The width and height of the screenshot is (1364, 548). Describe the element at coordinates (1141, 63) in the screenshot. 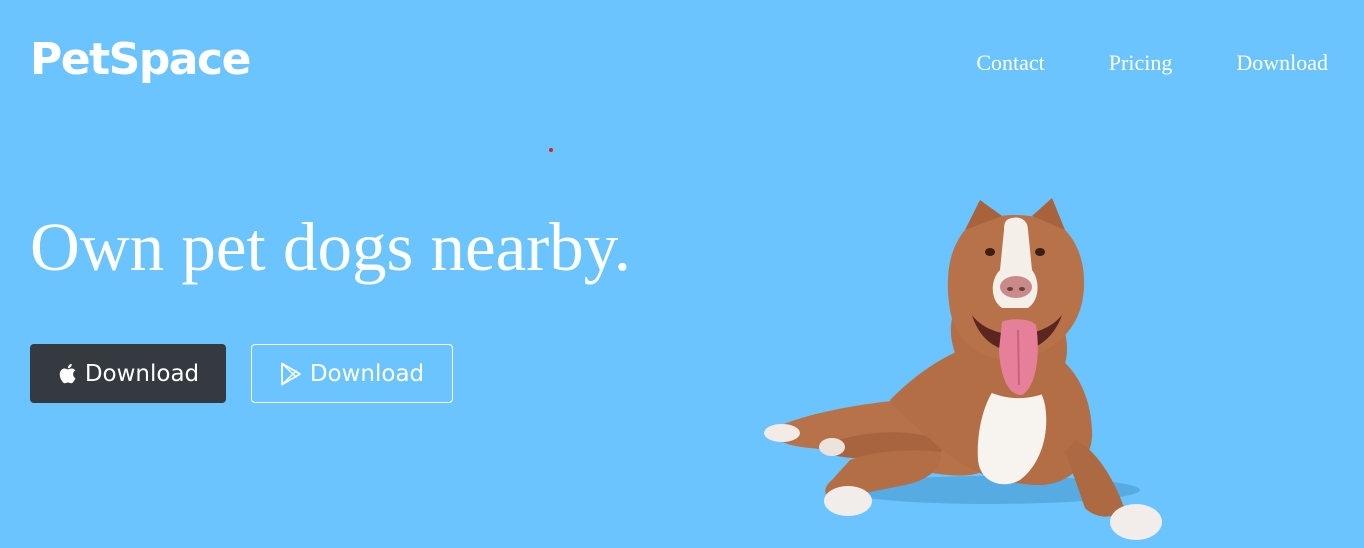

I see `nav-link-pricing: Pricing` at that location.